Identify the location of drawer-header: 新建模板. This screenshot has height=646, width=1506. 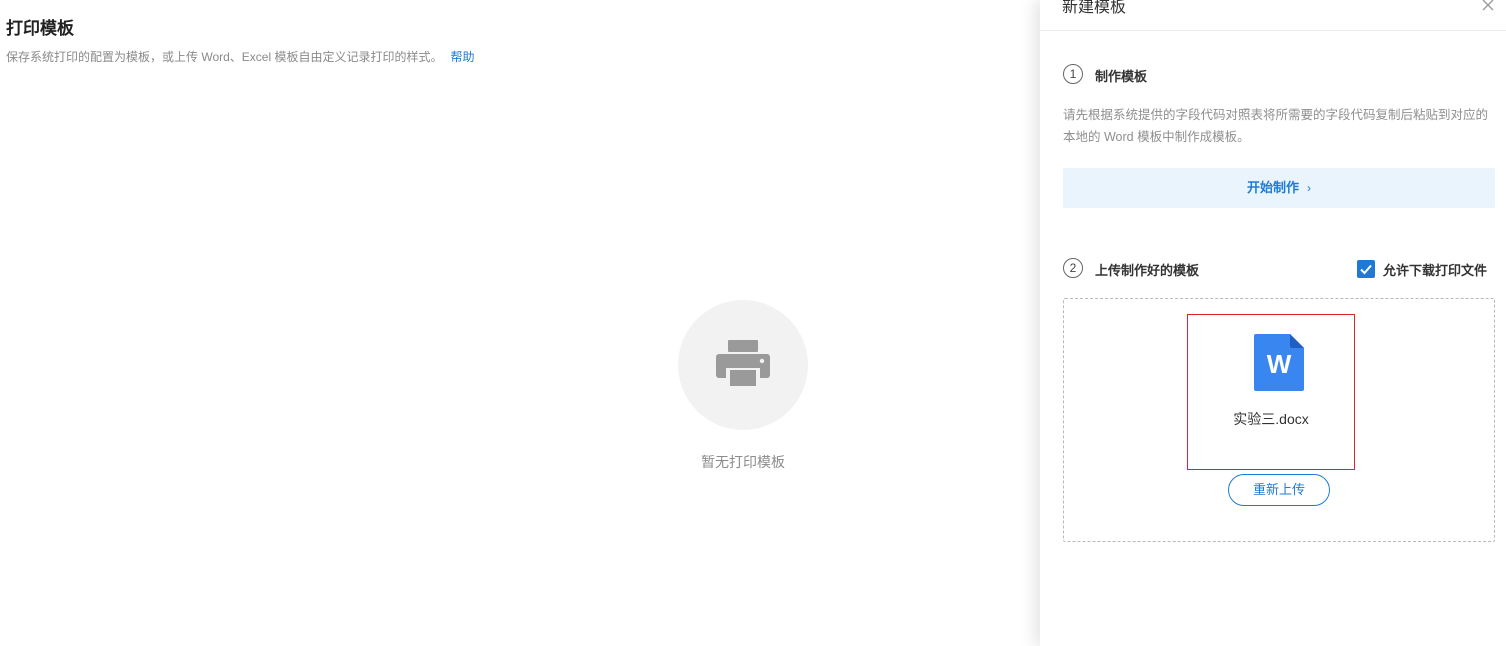
(1273, 15).